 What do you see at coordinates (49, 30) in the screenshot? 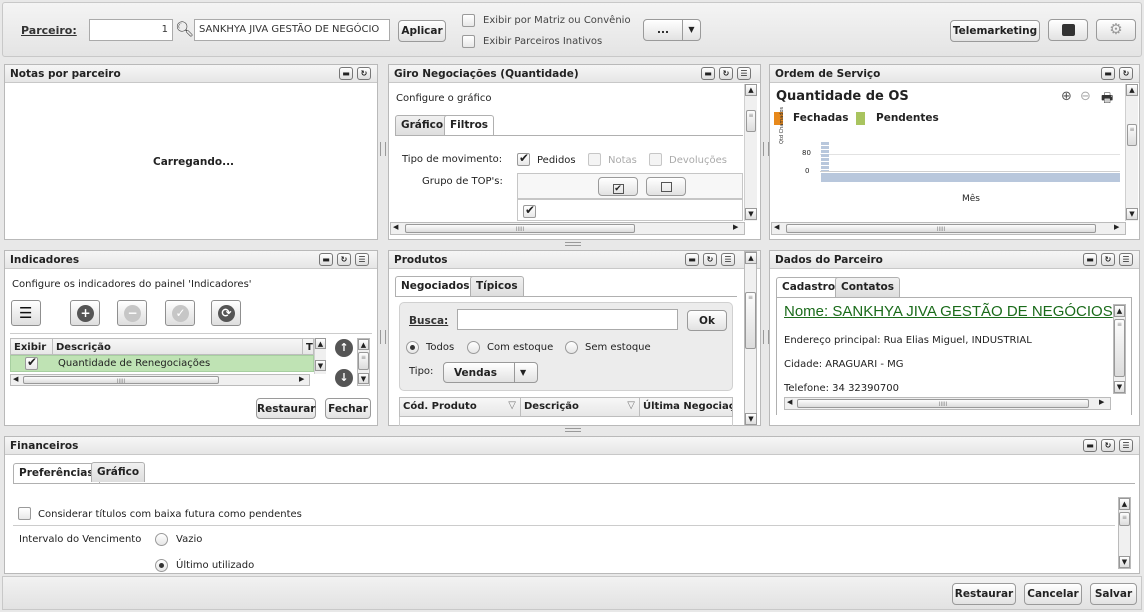
I see `parceiro-label: Parceiro:` at bounding box center [49, 30].